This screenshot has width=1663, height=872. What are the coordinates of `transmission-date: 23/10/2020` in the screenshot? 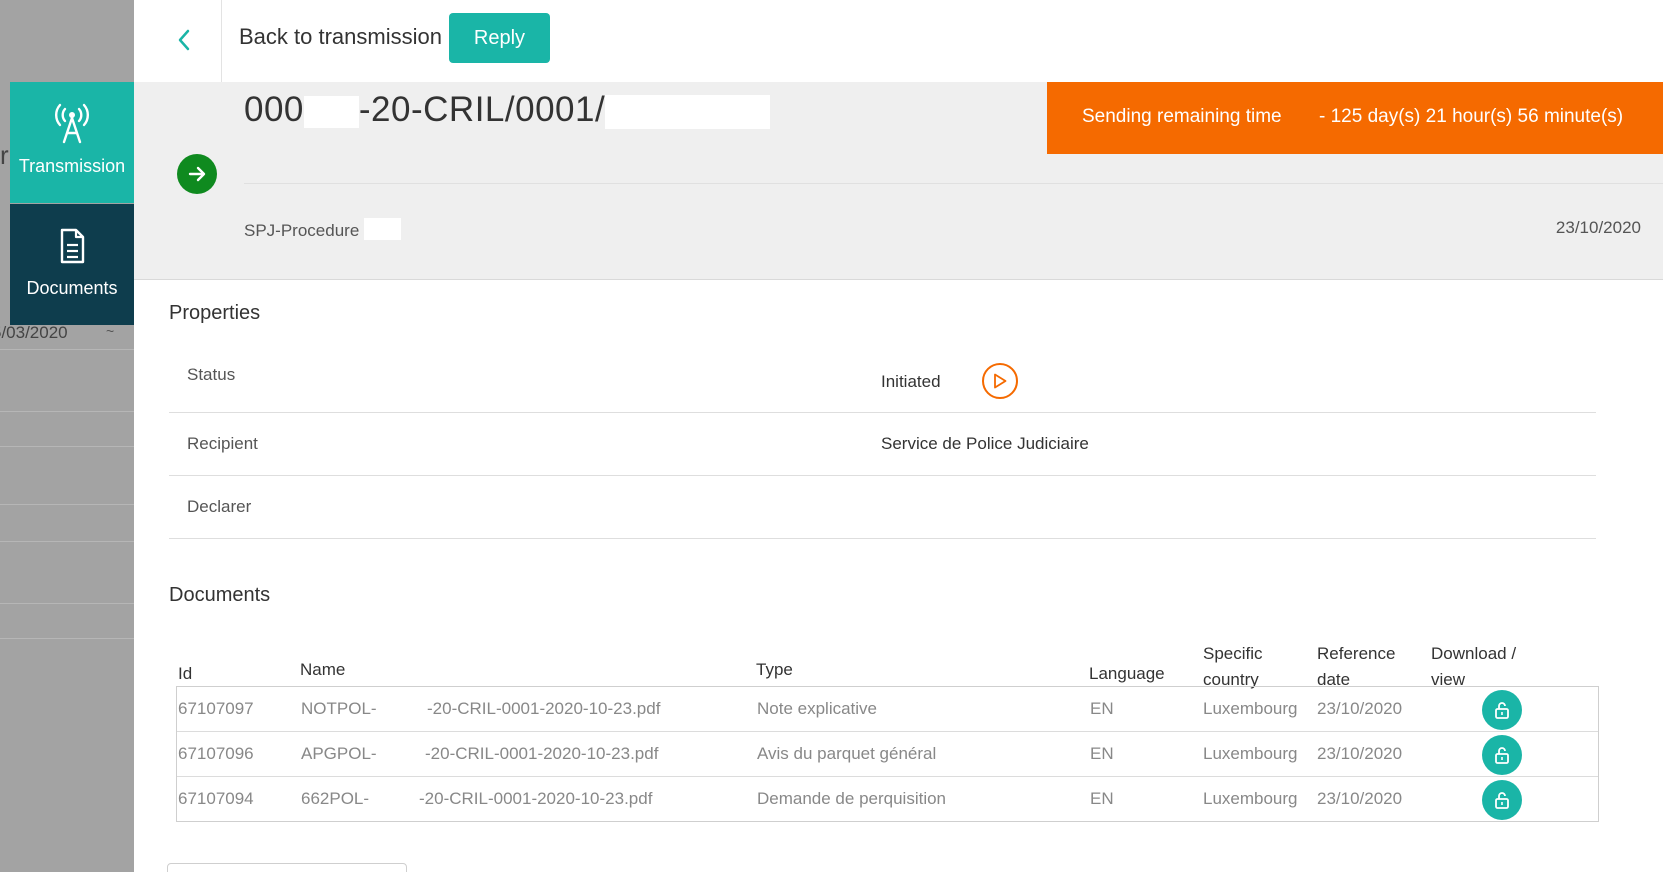 It's located at (1598, 227).